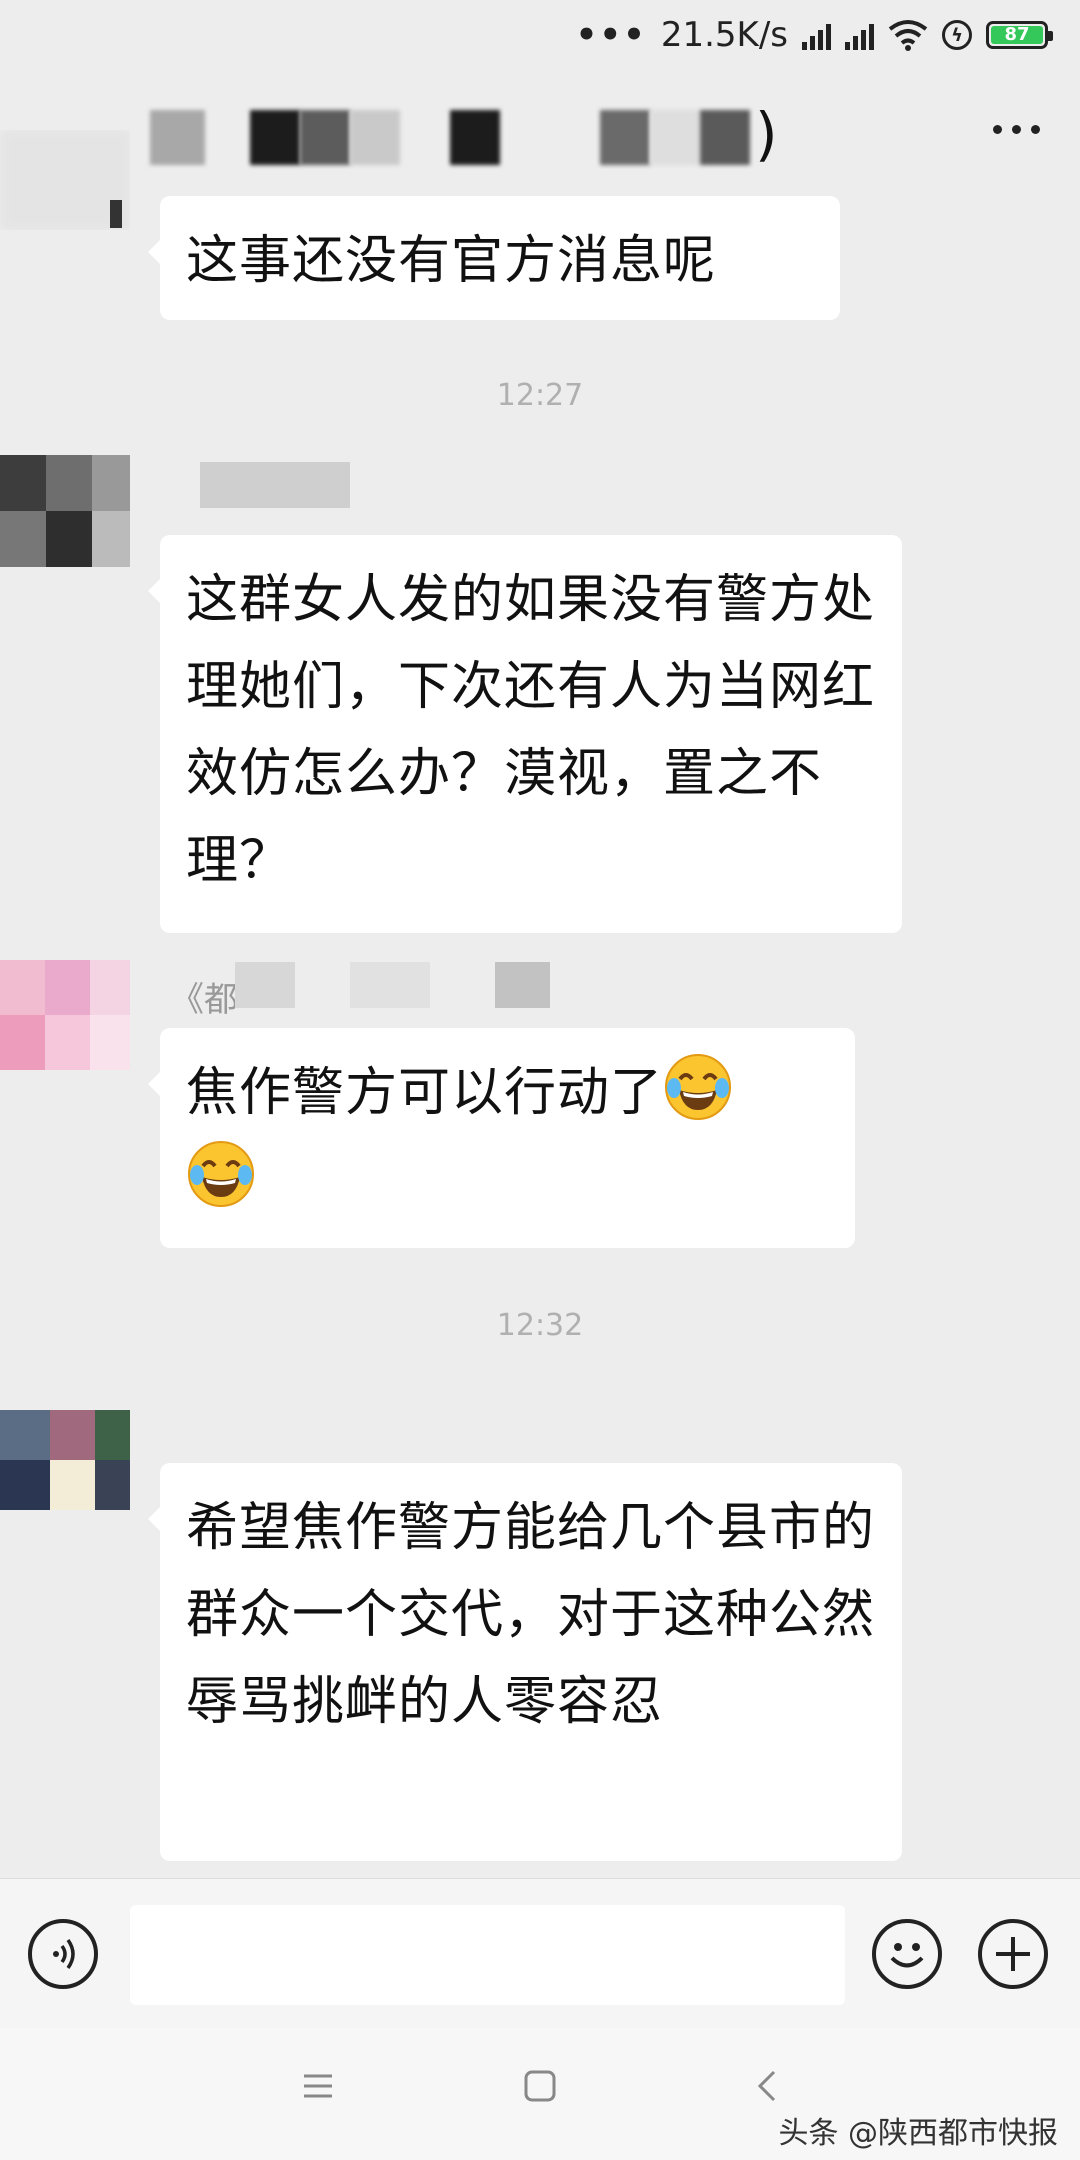  What do you see at coordinates (451, 261) in the screenshot?
I see `message-text: 这事还没有官方消息呢` at bounding box center [451, 261].